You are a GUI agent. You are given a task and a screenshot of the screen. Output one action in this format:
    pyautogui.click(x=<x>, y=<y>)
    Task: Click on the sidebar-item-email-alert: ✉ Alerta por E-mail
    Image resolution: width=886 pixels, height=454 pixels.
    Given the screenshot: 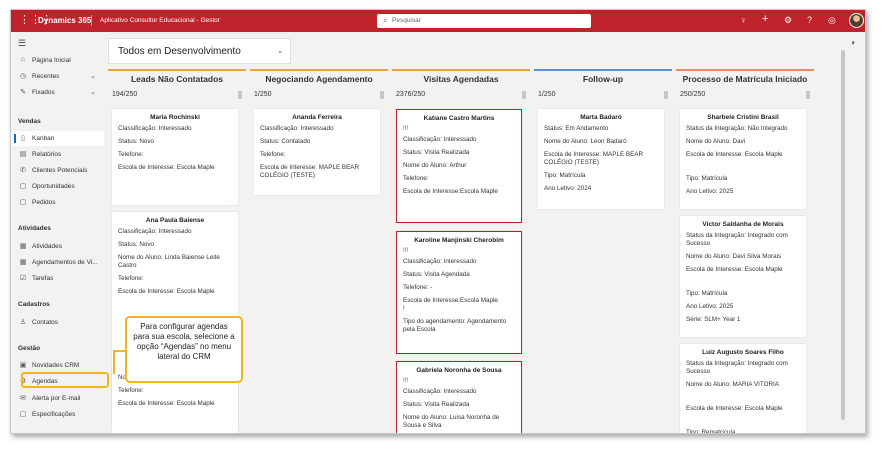 What is the action you would take?
    pyautogui.click(x=57, y=398)
    